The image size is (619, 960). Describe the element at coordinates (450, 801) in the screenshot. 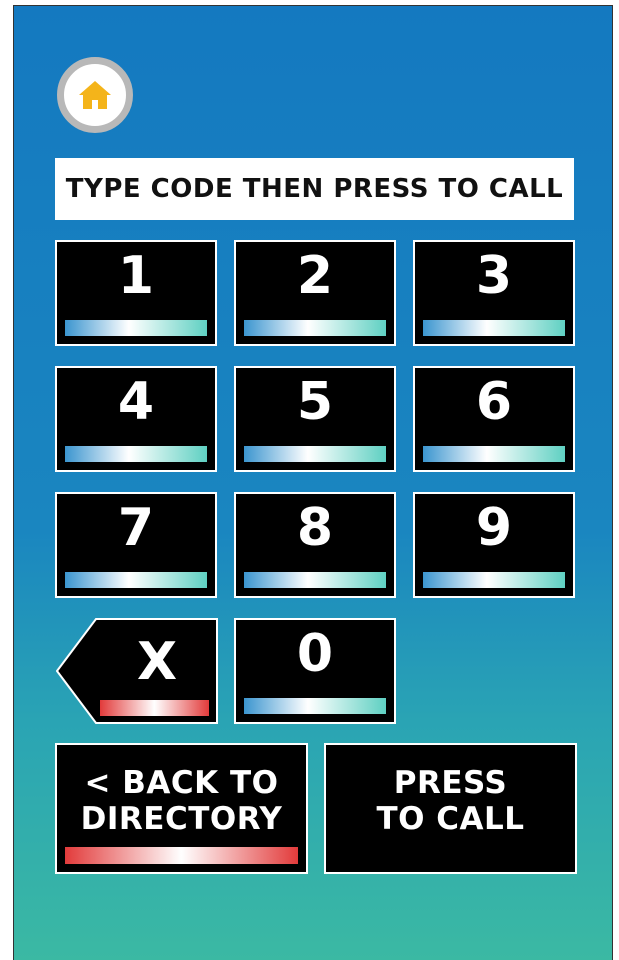

I see `button-label: PRESS TO CALL` at that location.